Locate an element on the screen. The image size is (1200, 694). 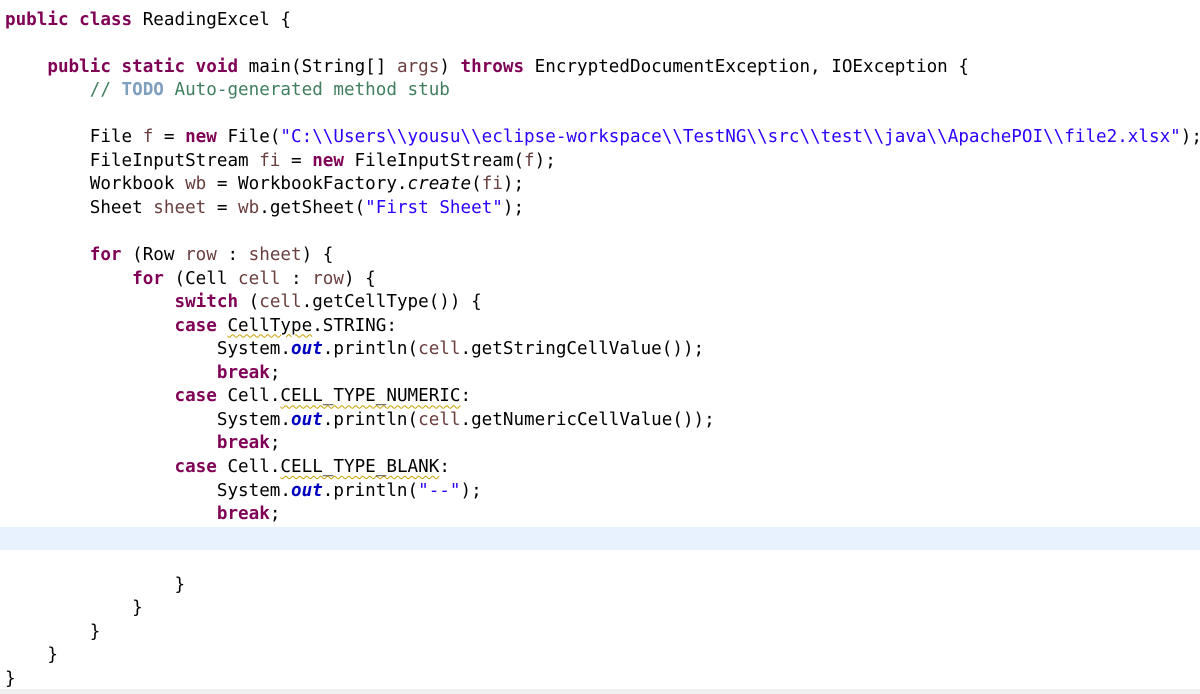
todo-tag: TODO is located at coordinates (142, 90).